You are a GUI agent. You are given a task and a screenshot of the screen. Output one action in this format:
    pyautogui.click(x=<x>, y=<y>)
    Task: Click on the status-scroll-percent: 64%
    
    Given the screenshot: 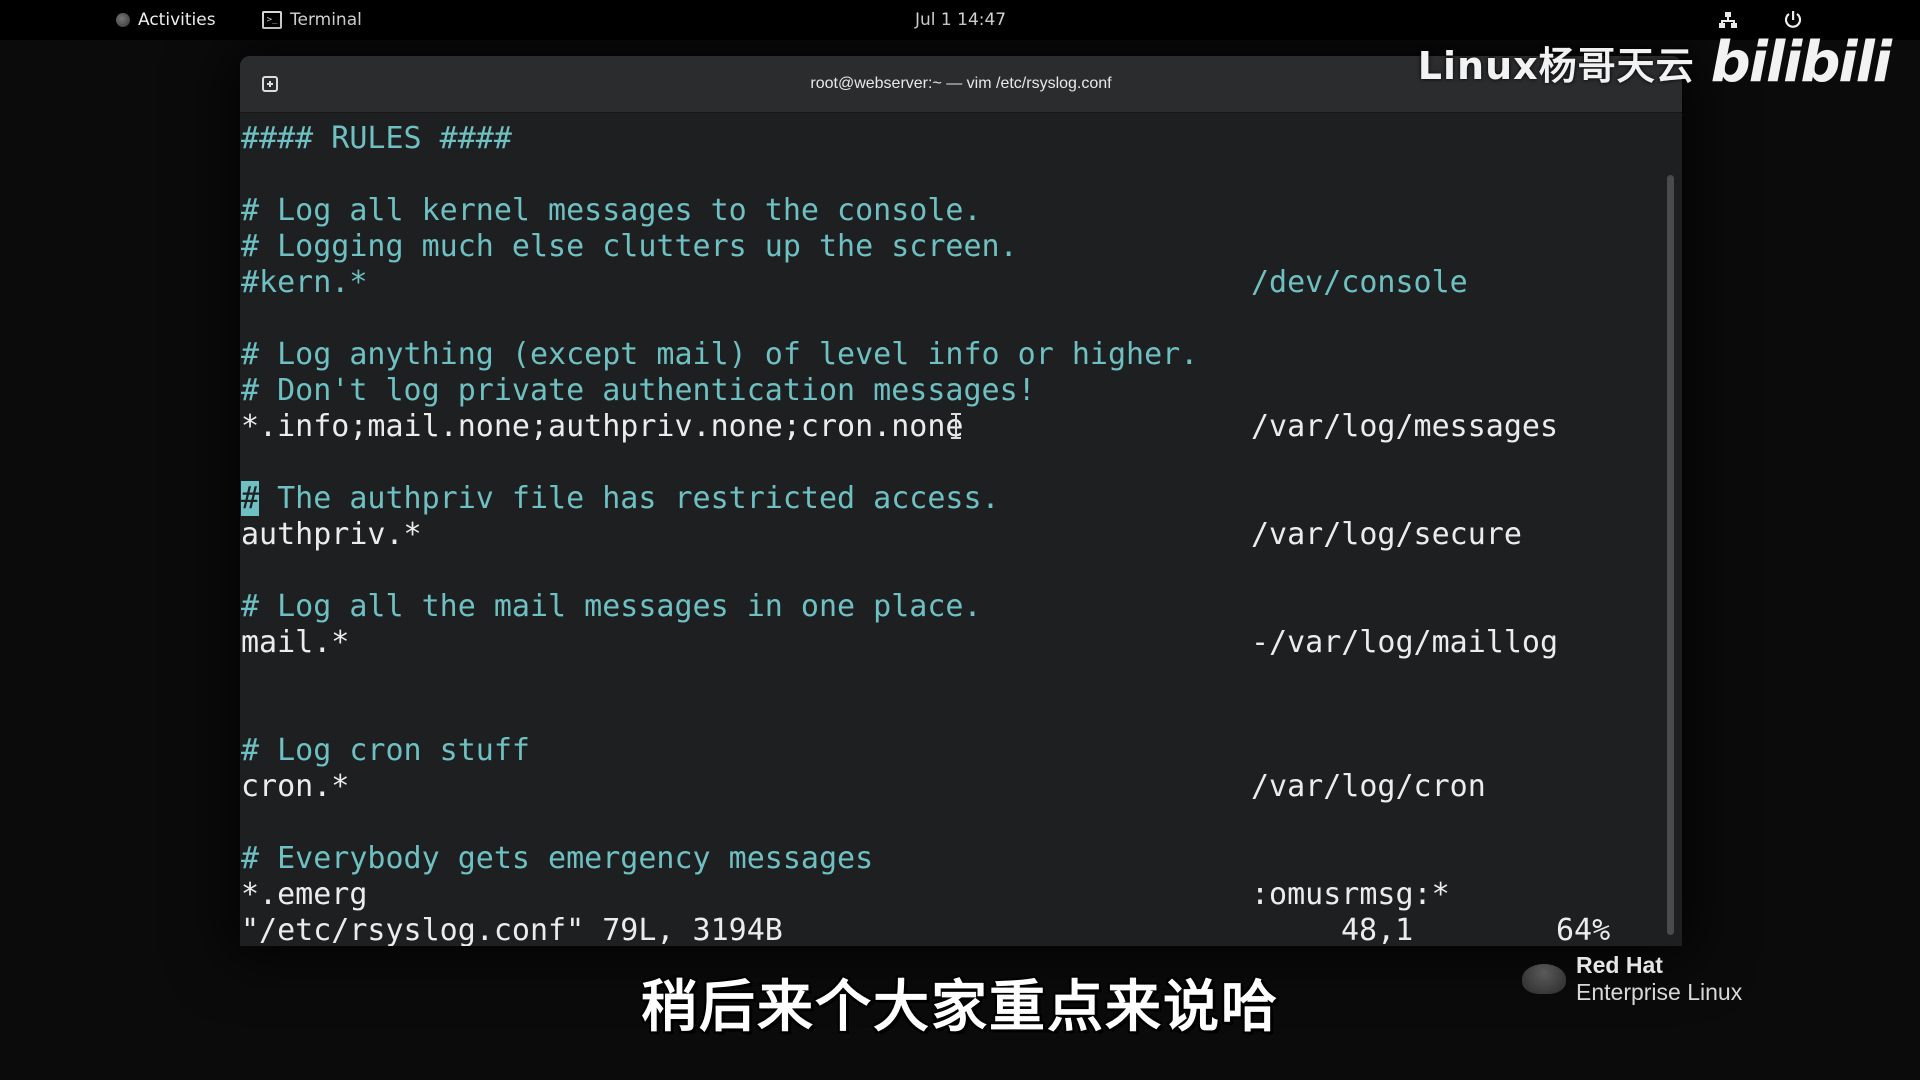 What is the action you would take?
    pyautogui.click(x=1583, y=929)
    